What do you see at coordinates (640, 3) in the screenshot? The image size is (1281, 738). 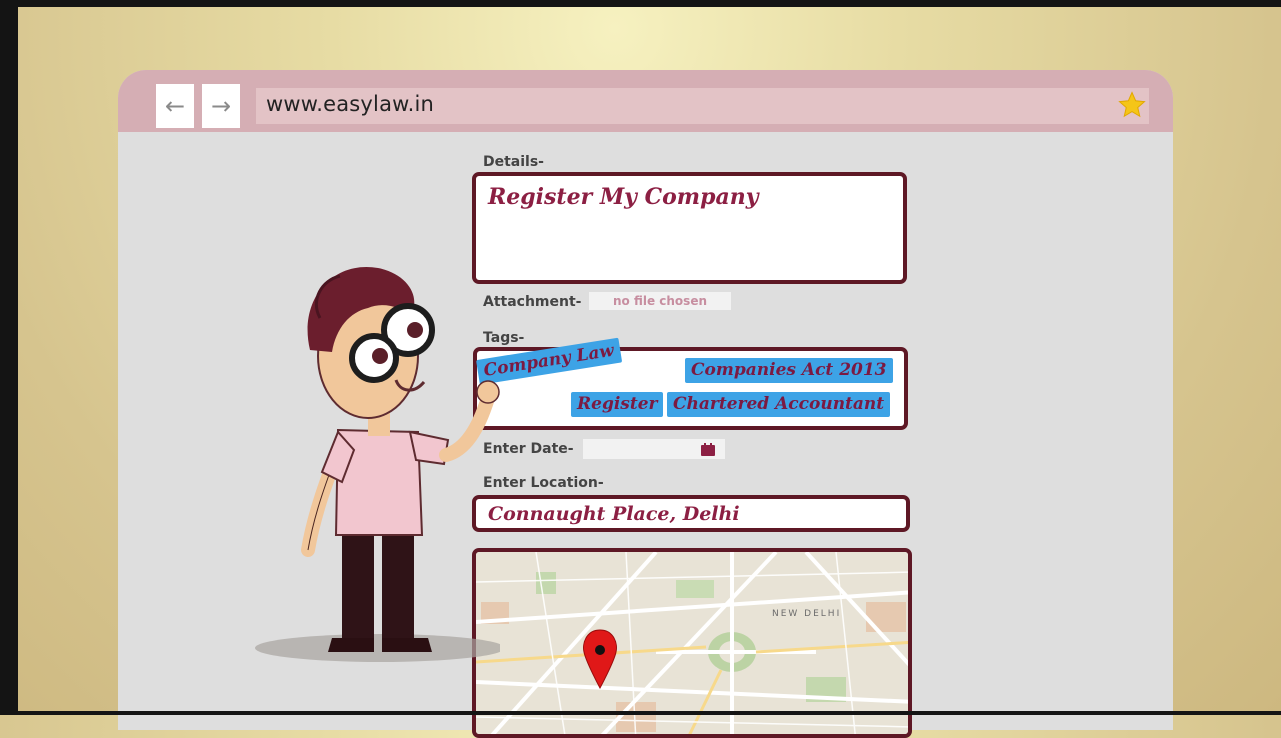 I see `screen-frame-top` at bounding box center [640, 3].